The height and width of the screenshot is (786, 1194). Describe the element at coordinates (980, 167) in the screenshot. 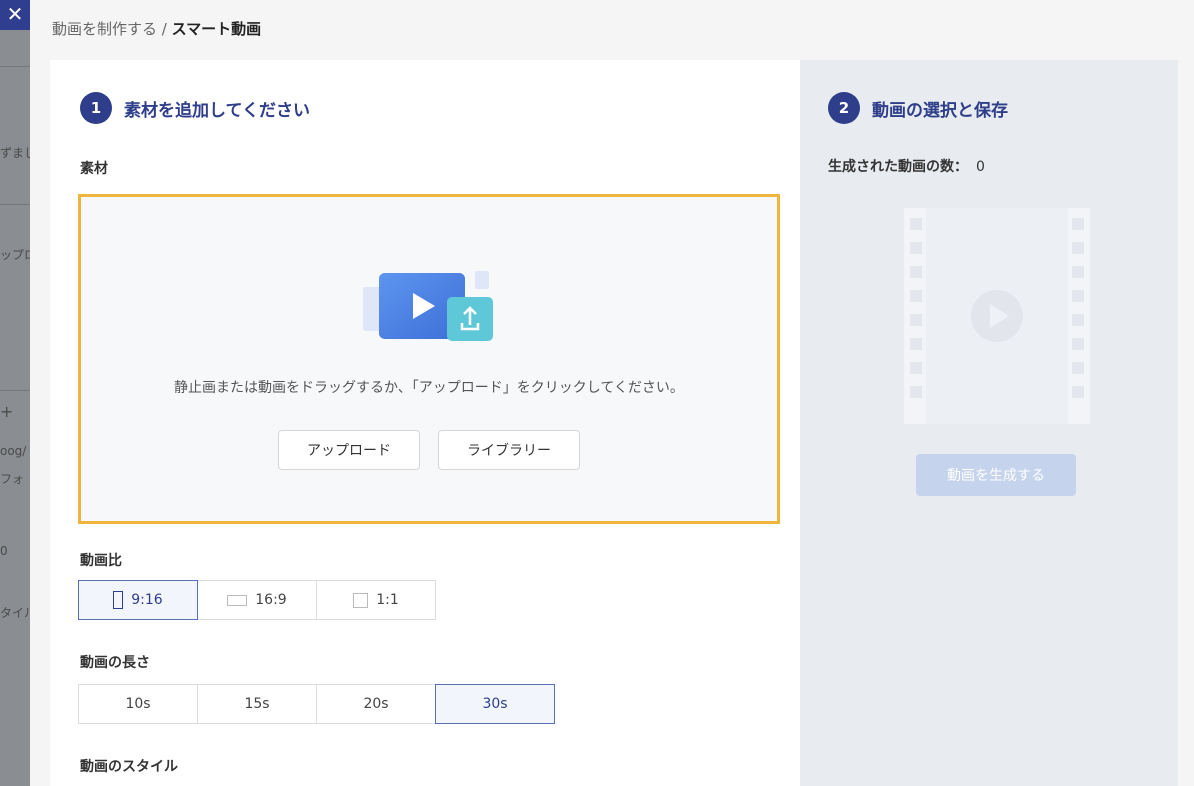

I see `generated-count-value: 0` at that location.